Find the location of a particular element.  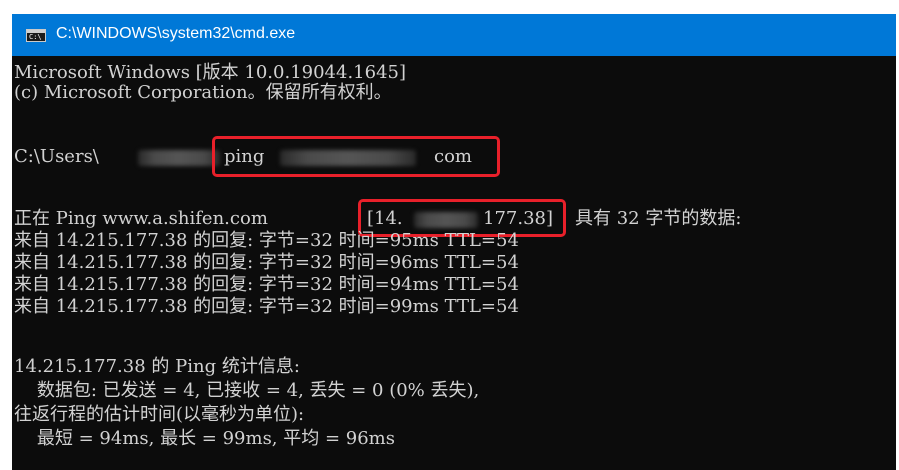

ping-intro: 正在 Ping www.a.shifen.com is located at coordinates (141, 218).